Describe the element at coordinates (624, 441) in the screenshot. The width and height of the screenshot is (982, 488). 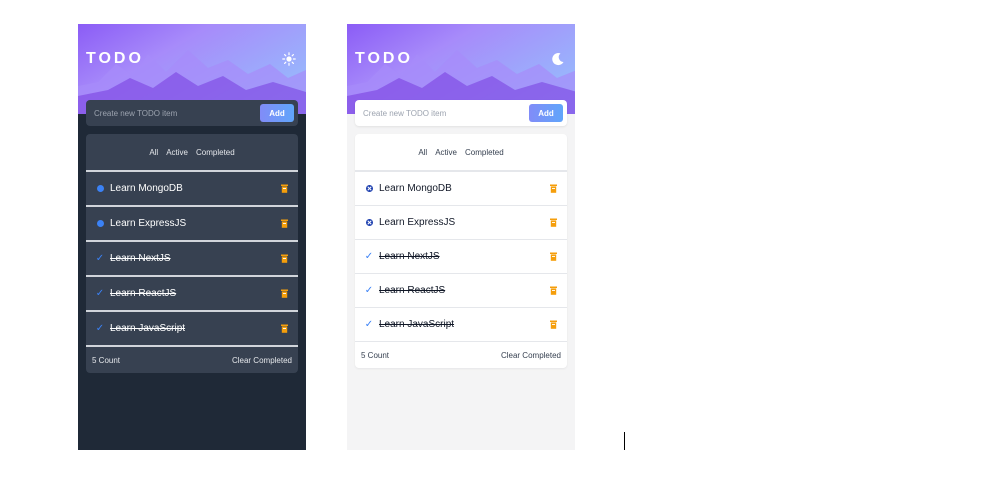
I see `text-cursor` at that location.